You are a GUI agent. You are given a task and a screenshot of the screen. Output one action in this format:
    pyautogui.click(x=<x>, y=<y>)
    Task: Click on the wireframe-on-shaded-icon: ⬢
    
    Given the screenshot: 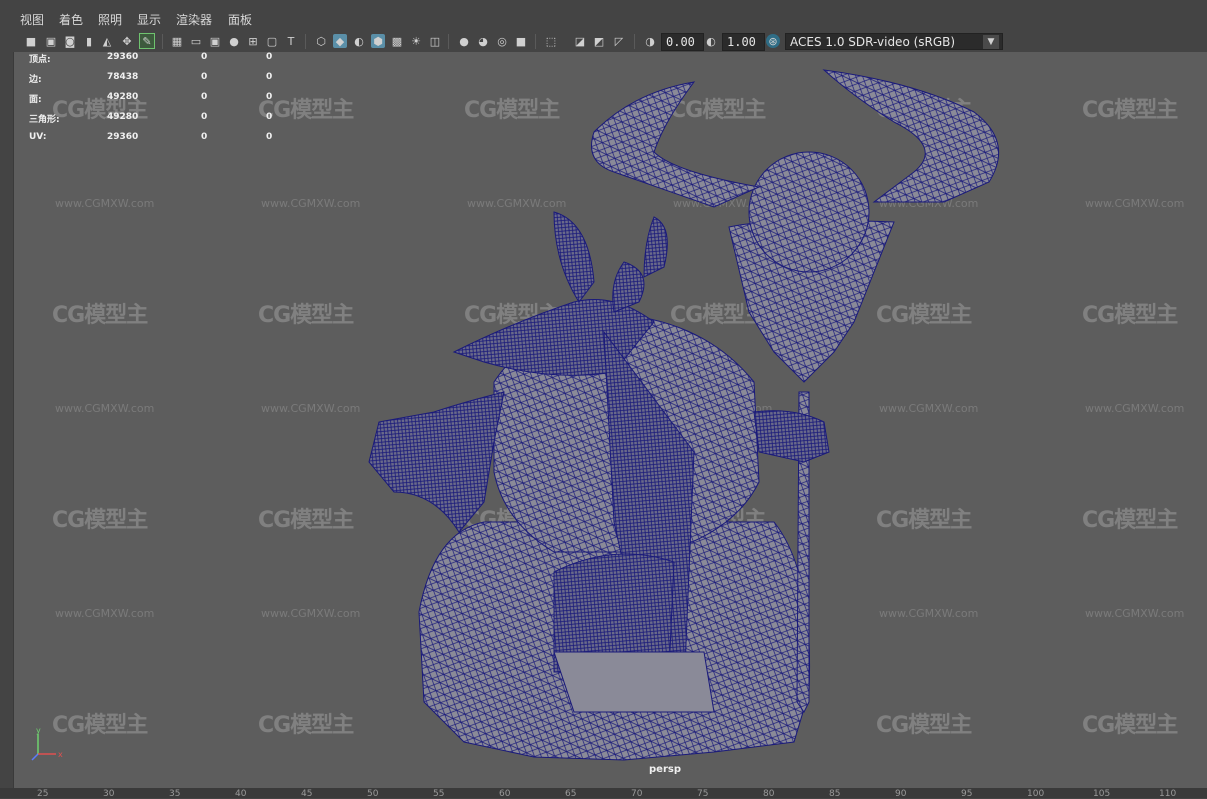 What is the action you would take?
    pyautogui.click(x=378, y=41)
    